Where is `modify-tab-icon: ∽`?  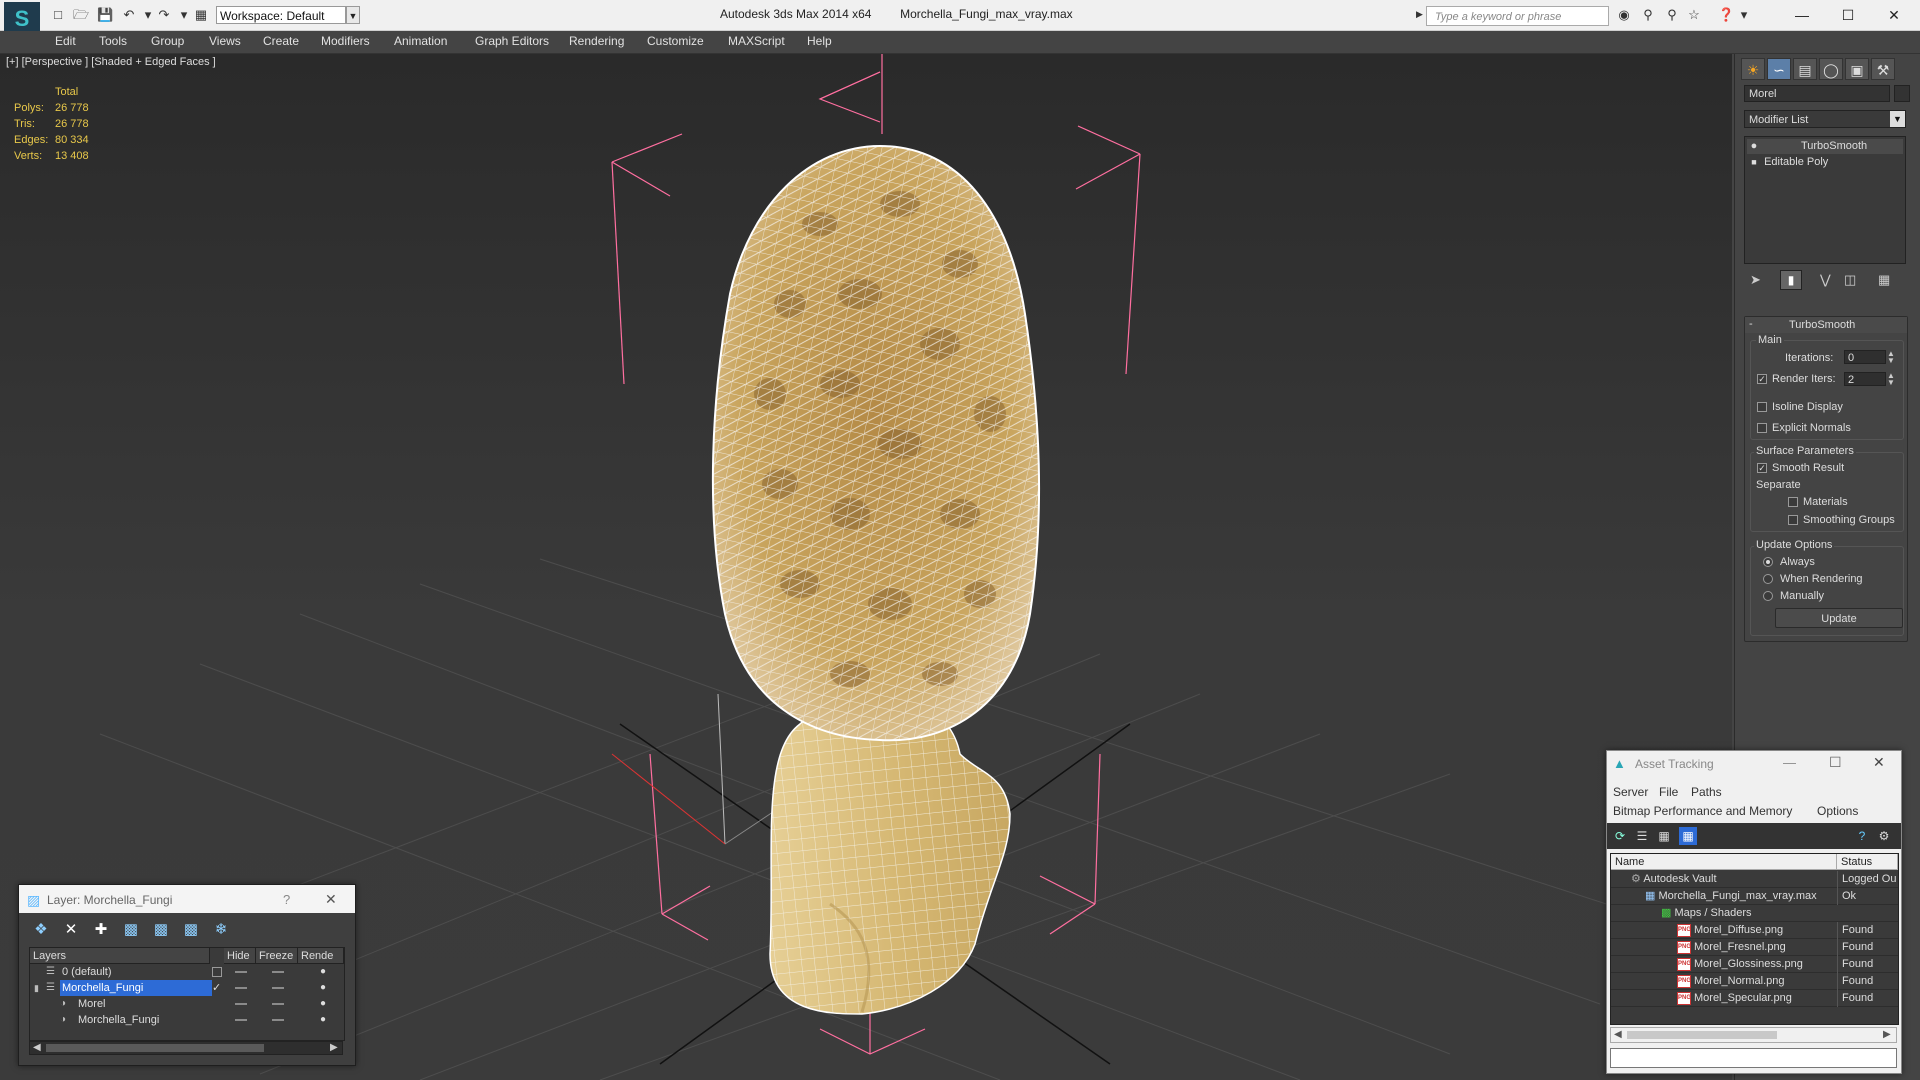 modify-tab-icon: ∽ is located at coordinates (1779, 69).